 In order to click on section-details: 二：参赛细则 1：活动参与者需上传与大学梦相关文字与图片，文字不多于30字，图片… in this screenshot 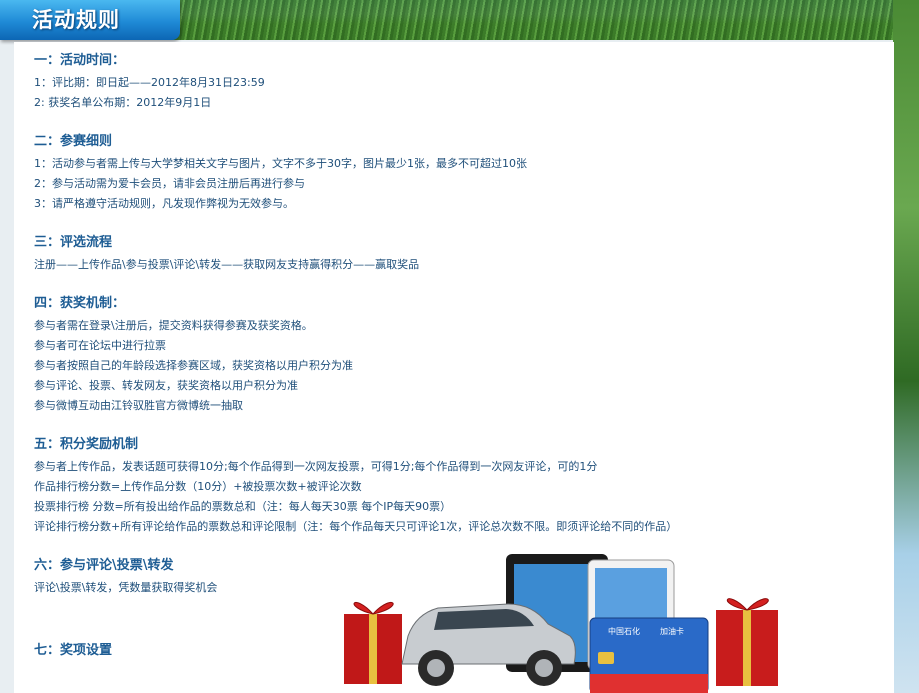, I will do `click(449, 173)`.